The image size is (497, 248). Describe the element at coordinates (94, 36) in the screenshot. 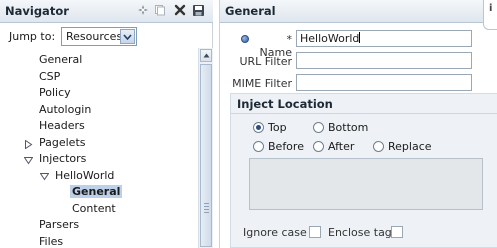

I see `jump-to-value: Resources` at that location.